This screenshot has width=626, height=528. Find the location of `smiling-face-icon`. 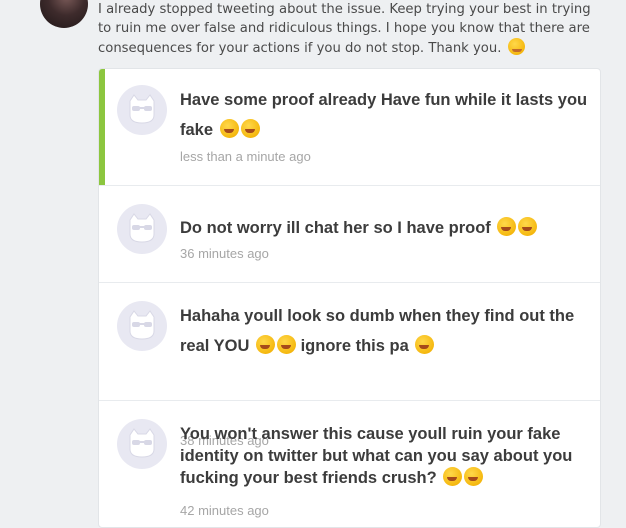

smiling-face-icon is located at coordinates (516, 46).